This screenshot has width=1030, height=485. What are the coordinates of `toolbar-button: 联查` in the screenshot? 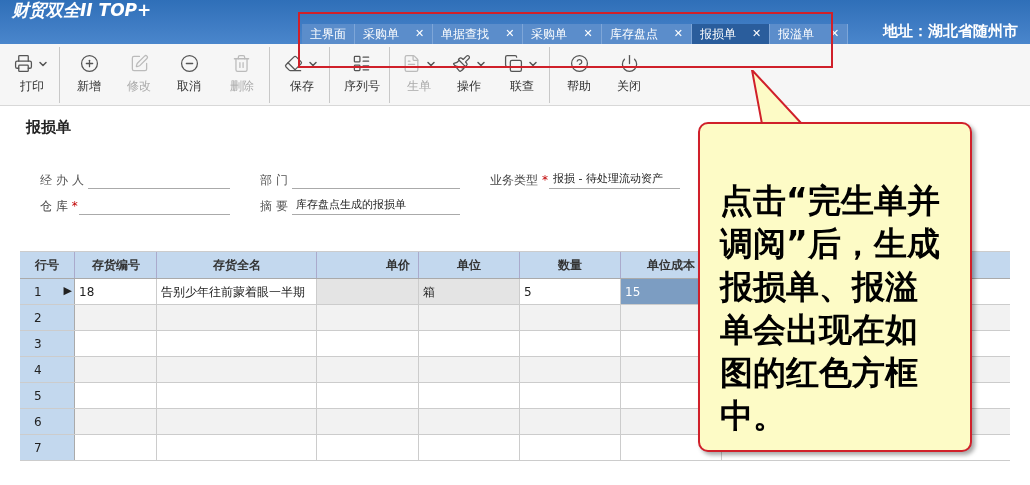 It's located at (522, 74).